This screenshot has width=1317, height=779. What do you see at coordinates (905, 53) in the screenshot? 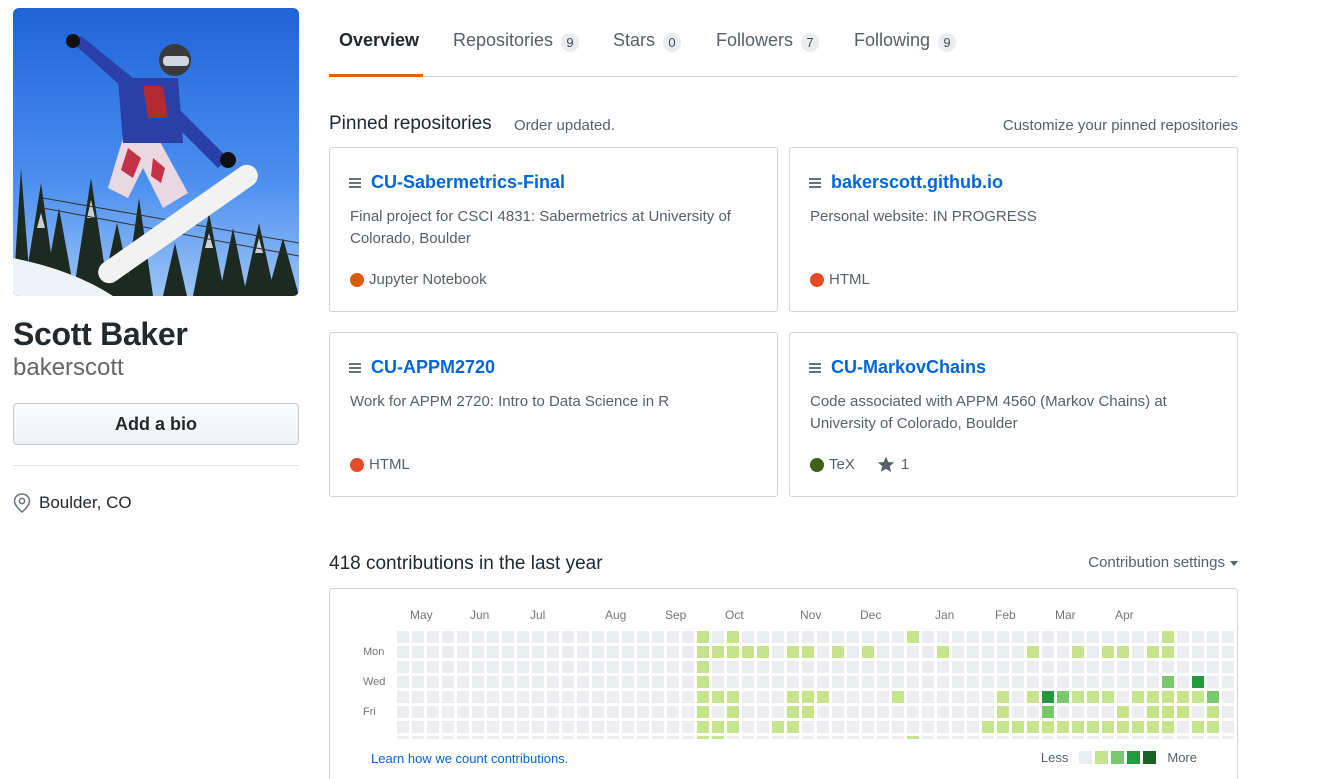
I see `tab-following: Following 9` at bounding box center [905, 53].